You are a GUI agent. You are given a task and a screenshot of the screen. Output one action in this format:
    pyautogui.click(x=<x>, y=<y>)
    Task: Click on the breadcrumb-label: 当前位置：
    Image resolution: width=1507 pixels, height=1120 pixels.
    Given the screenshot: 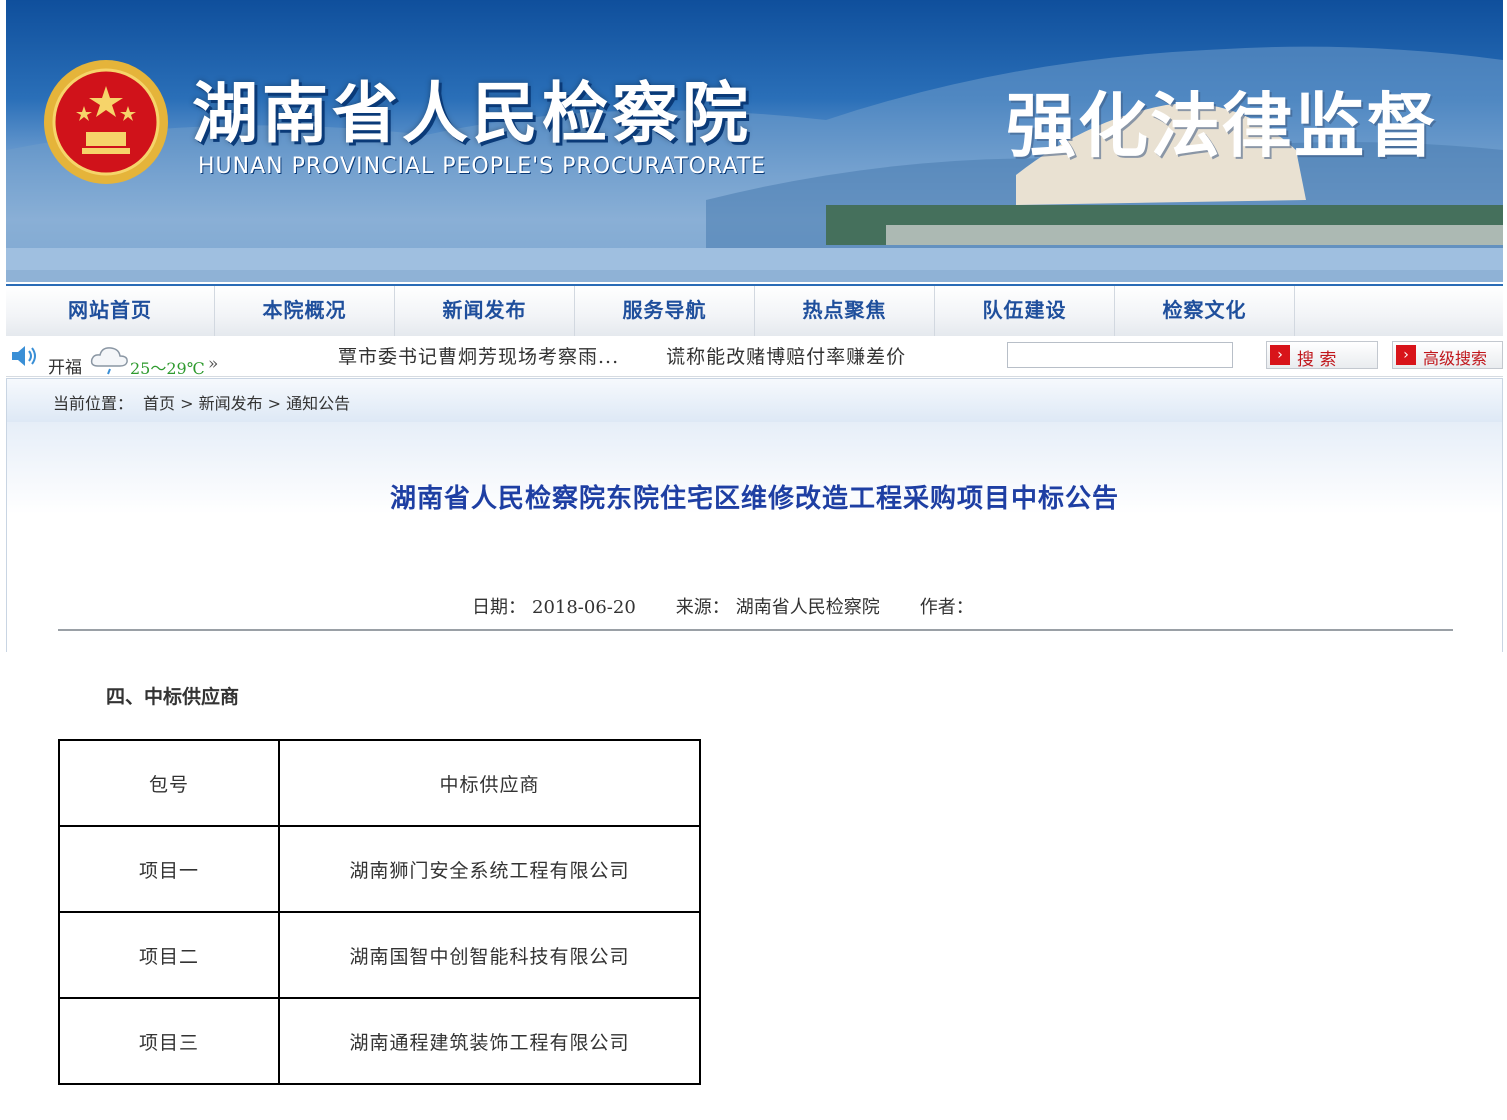 What is the action you would take?
    pyautogui.click(x=93, y=403)
    